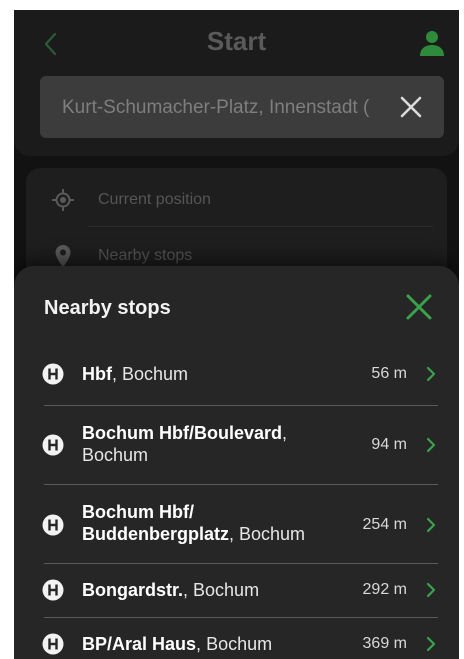 The image size is (464, 659). What do you see at coordinates (222, 107) in the screenshot?
I see `search-input` at bounding box center [222, 107].